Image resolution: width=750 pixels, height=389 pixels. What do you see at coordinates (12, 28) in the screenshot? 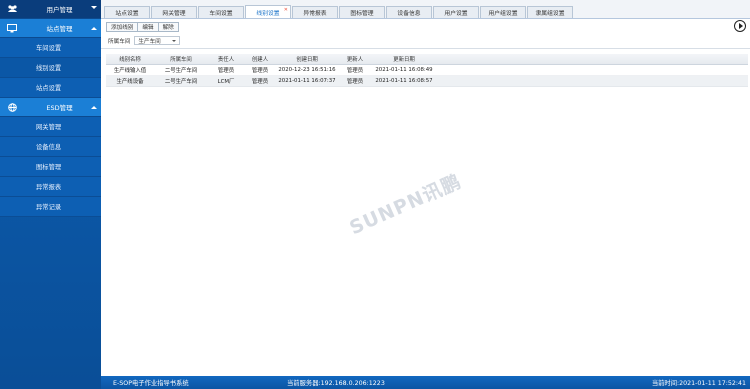
I see `monitor-icon` at bounding box center [12, 28].